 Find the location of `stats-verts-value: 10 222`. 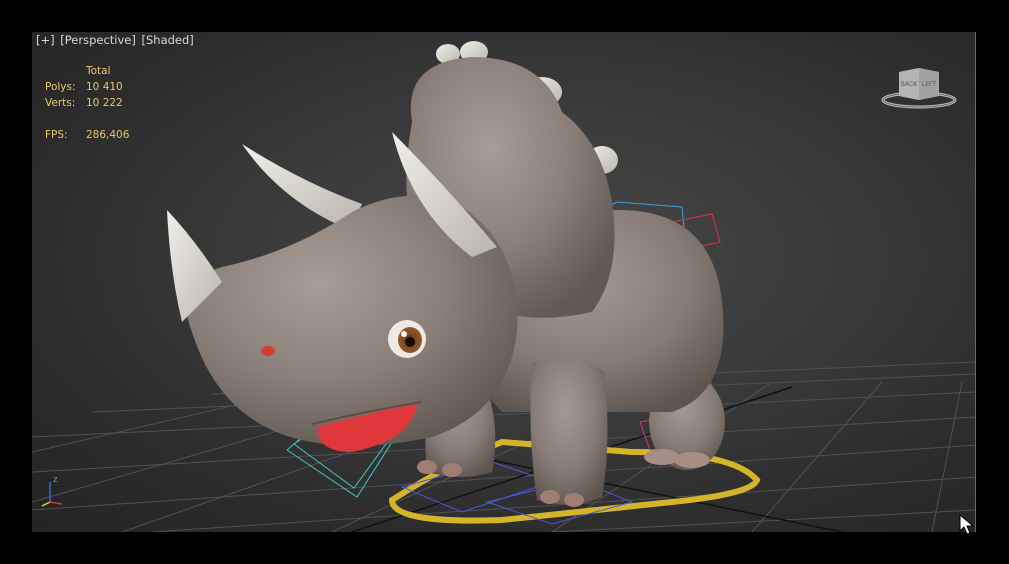

stats-verts-value: 10 222 is located at coordinates (104, 103).